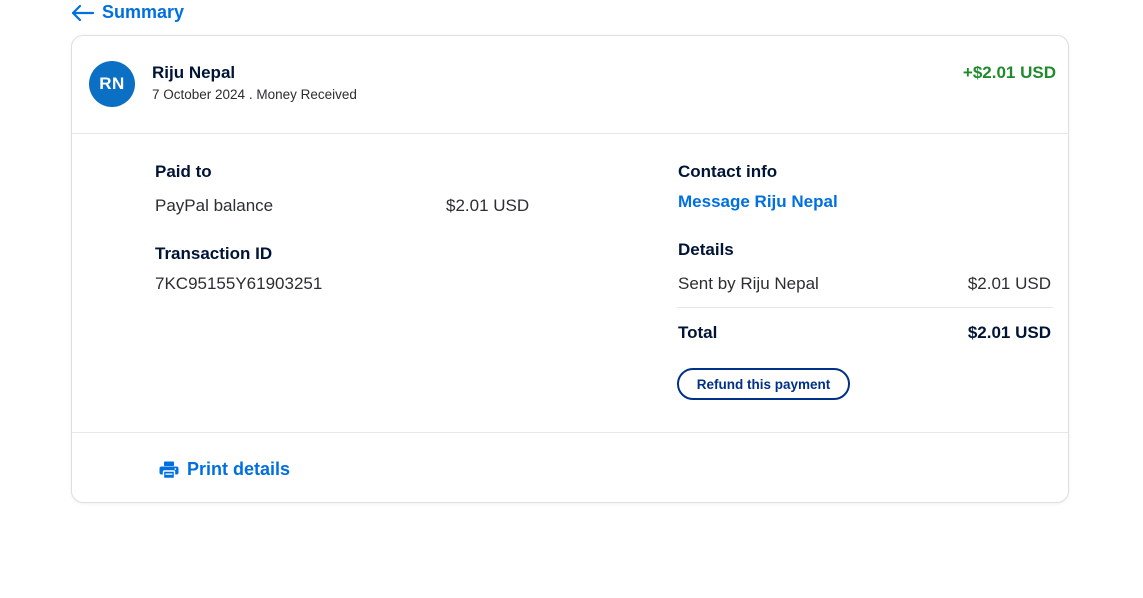 The height and width of the screenshot is (598, 1143). I want to click on transaction-date: 7 October 2024, so click(199, 94).